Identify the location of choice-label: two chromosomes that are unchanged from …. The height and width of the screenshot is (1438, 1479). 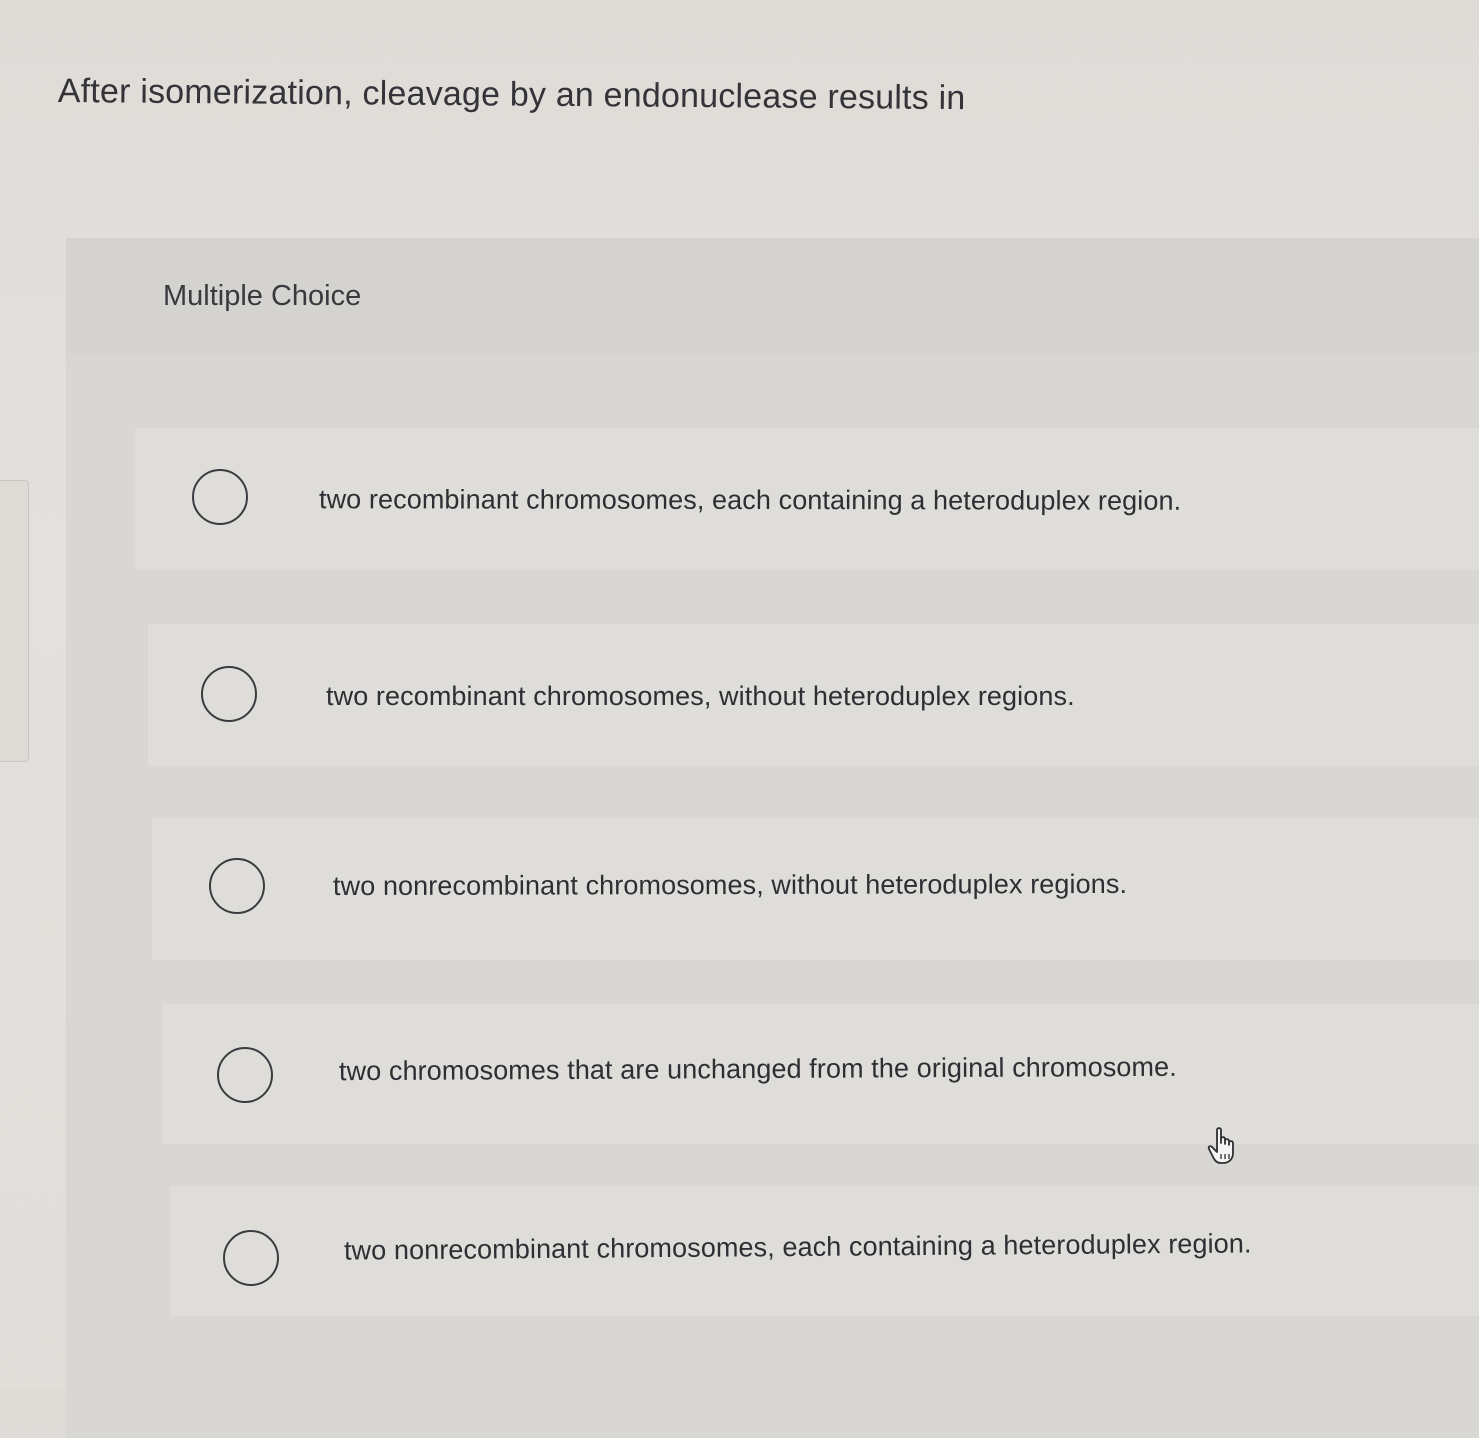
(757, 1069).